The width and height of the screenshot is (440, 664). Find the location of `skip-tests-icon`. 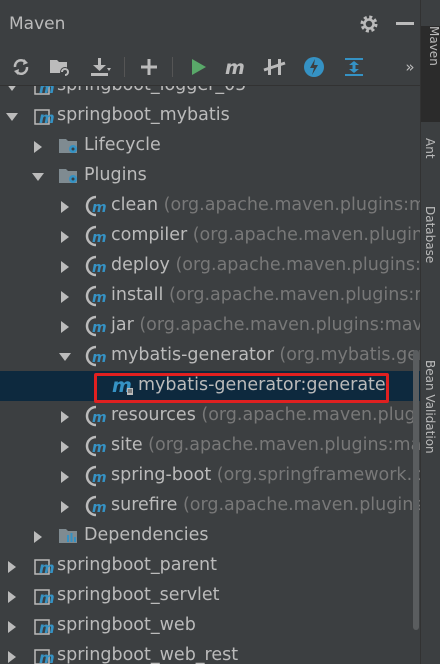

skip-tests-icon is located at coordinates (314, 67).